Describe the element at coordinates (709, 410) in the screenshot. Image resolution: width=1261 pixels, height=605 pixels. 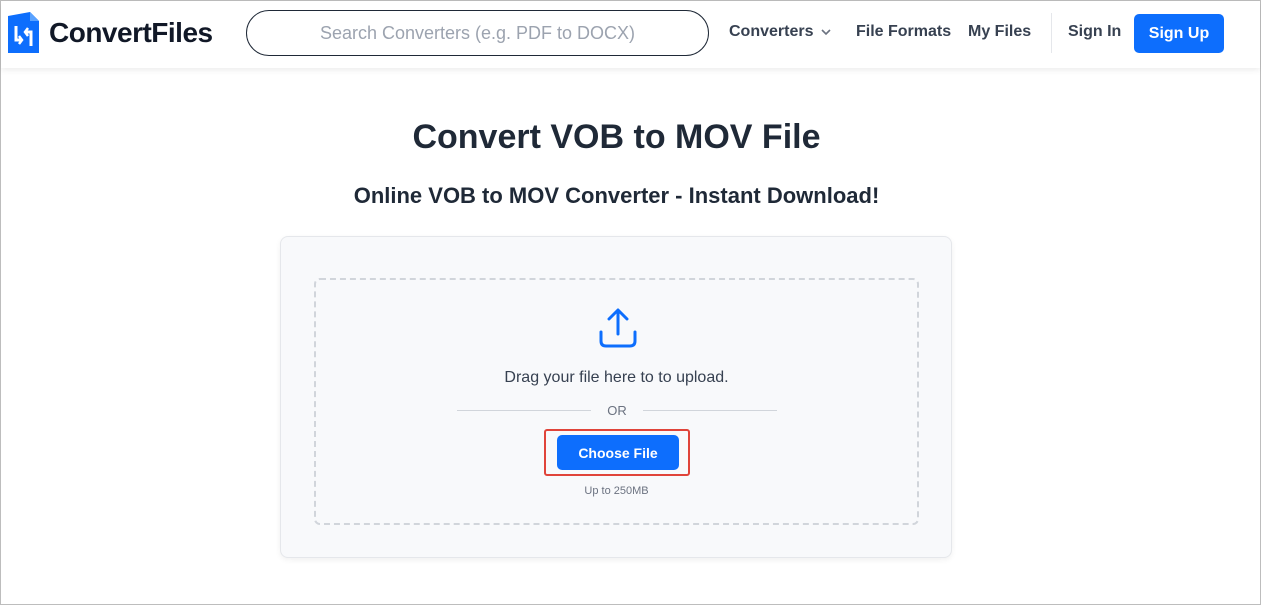
I see `or-line-right` at that location.